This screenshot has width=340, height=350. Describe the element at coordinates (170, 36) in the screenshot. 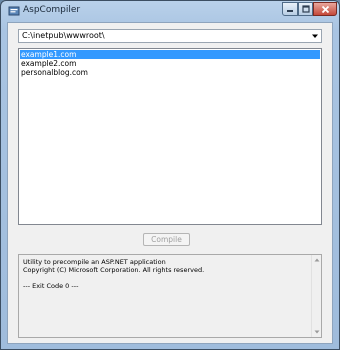

I see `path-combobox: C:\inetpub\wwwroot\` at that location.